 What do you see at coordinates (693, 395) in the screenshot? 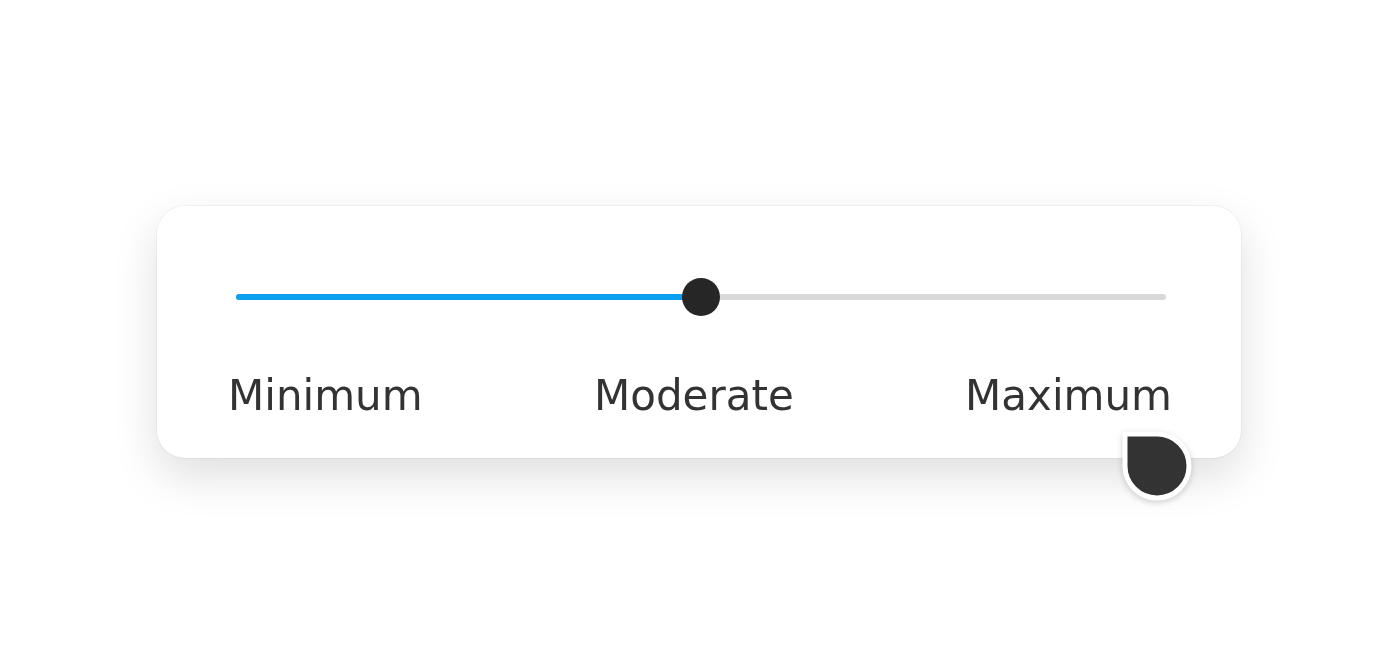
I see `slider-label: Moderate` at bounding box center [693, 395].